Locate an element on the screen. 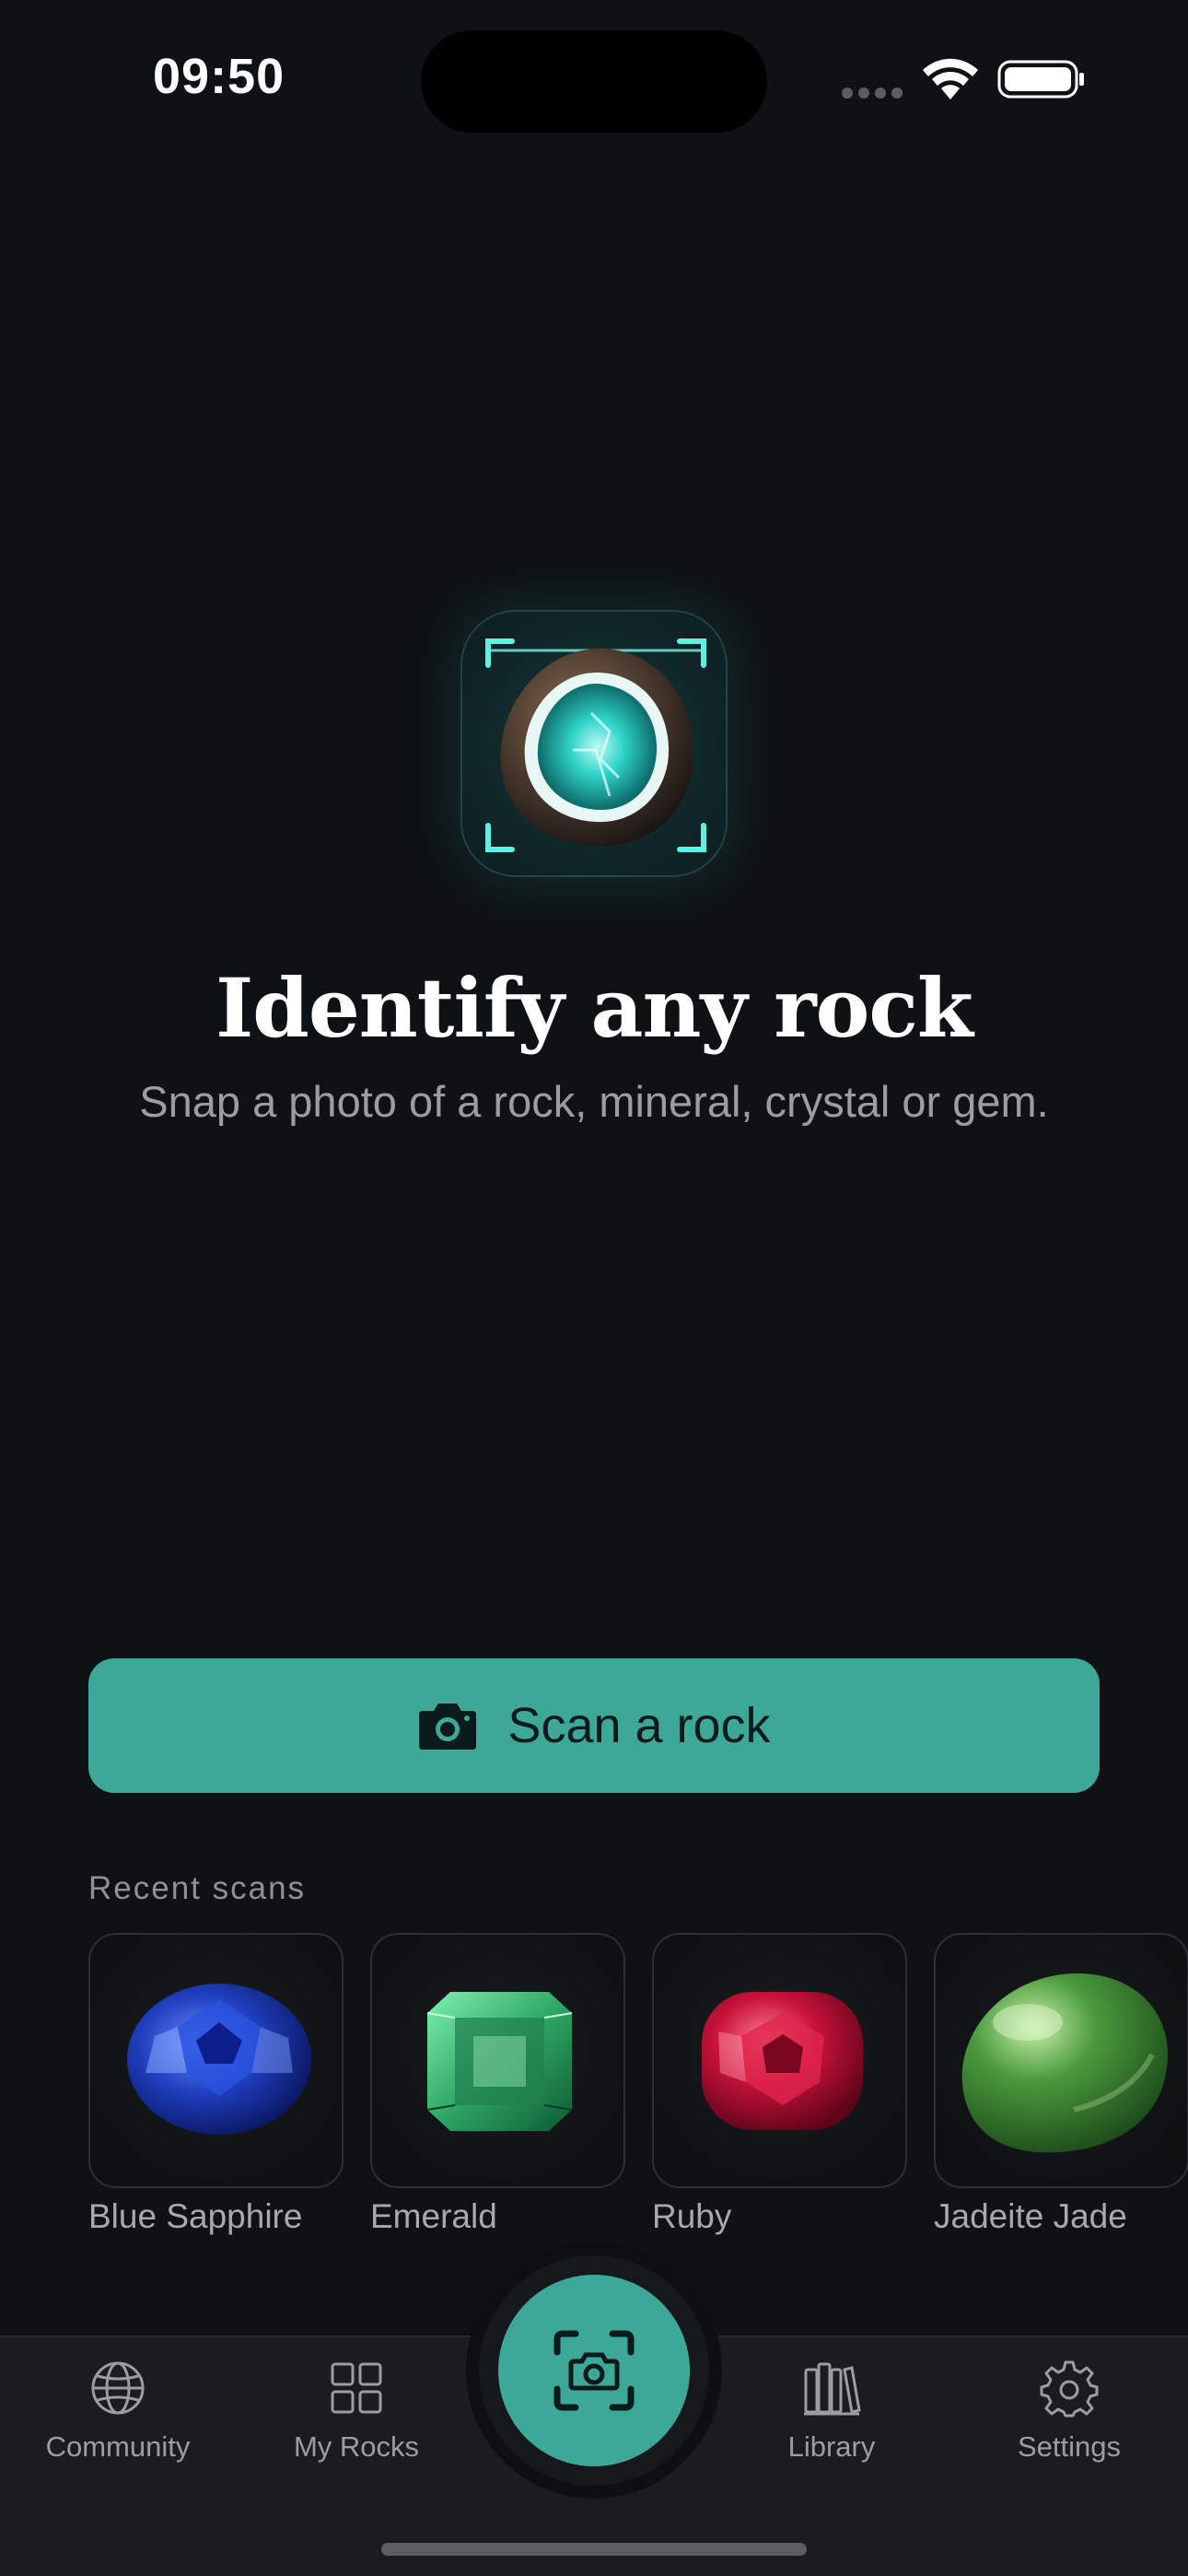 The height and width of the screenshot is (2576, 1188). recent-scans-heading: Recent scans is located at coordinates (197, 1888).